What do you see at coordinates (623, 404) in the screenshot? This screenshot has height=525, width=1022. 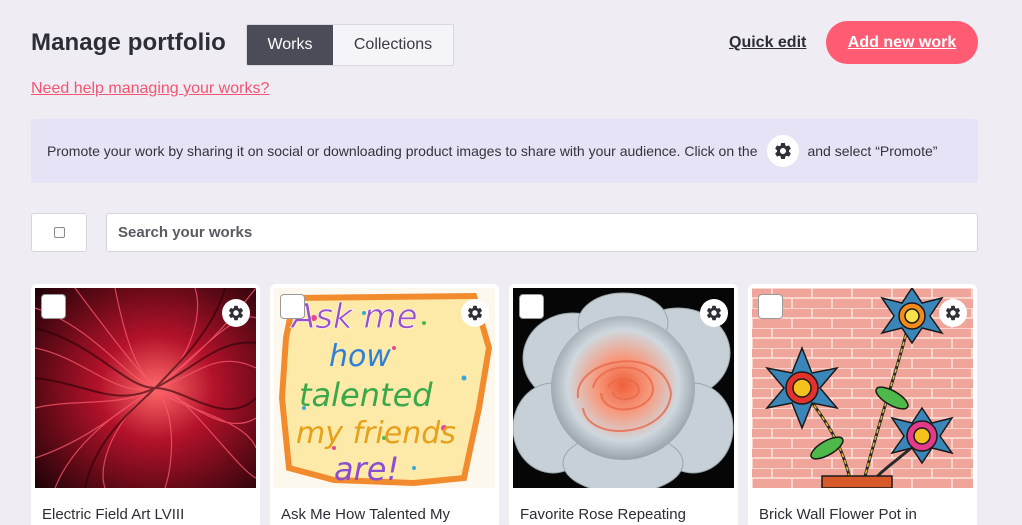 I see `work-card: Favorite Rose Repeating` at bounding box center [623, 404].